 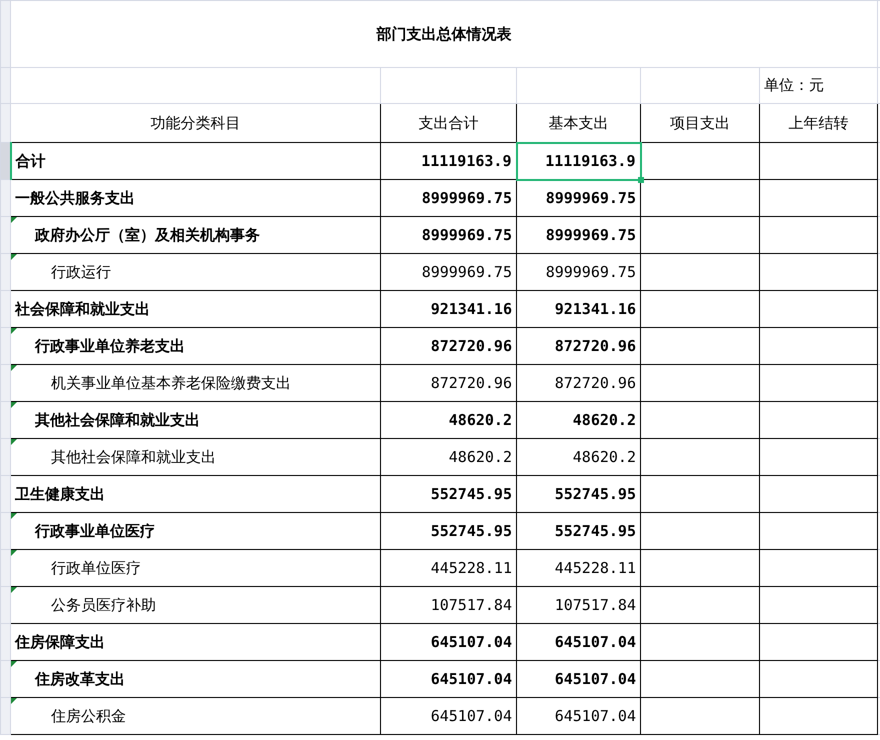 I want to click on table-cell: 行政事业单位医疗, so click(x=195, y=531).